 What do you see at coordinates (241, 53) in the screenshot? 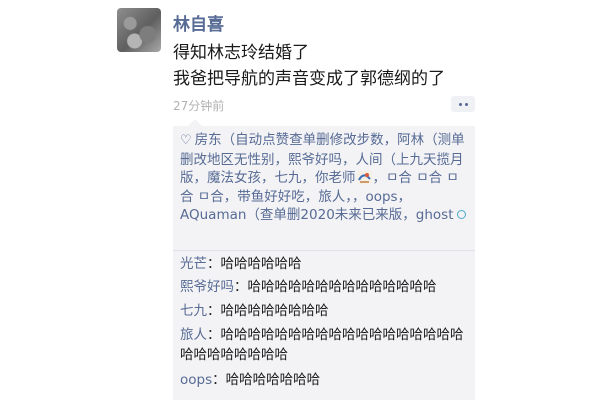
I see `post-text-line-1: 得知林志玲结婚了` at bounding box center [241, 53].